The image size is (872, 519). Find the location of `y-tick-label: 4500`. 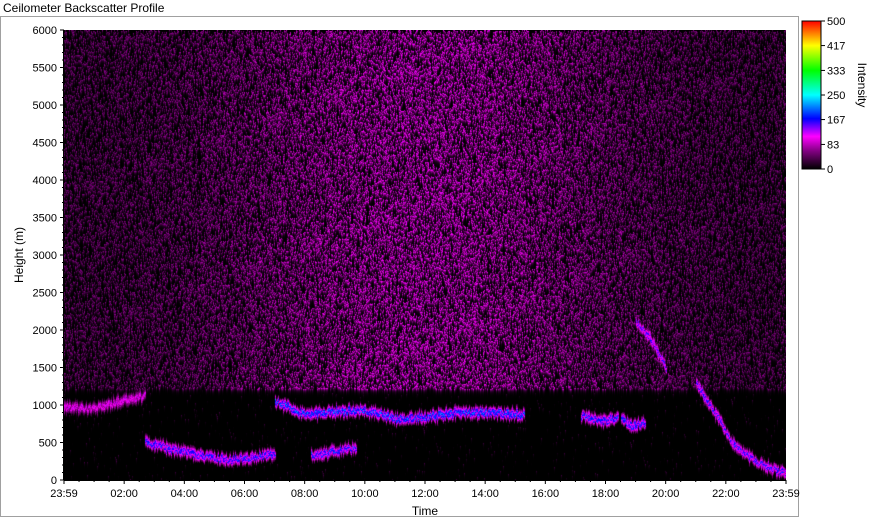

y-tick-label: 4500 is located at coordinates (45, 144).